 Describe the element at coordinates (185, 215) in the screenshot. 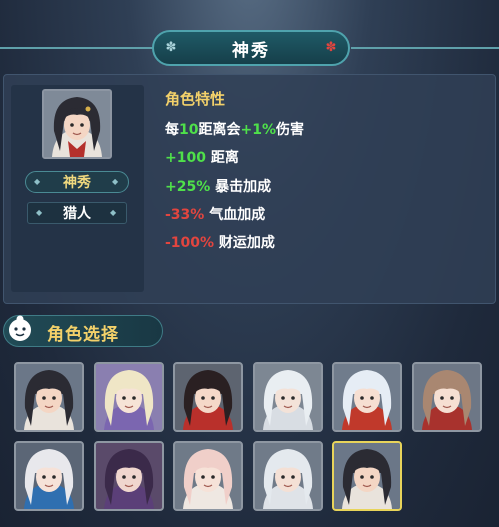

I see `trait-value: -33%` at that location.